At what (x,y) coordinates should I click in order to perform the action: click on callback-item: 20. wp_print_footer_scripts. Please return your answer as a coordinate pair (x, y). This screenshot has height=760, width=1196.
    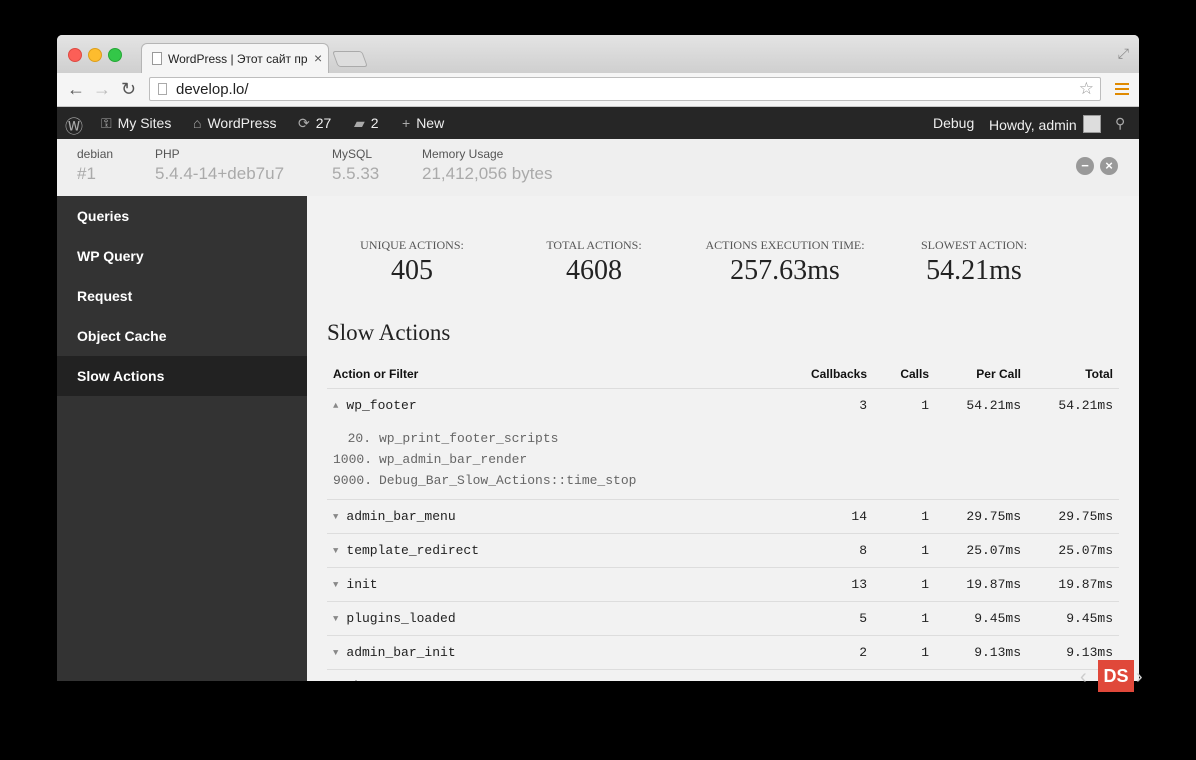
    Looking at the image, I should click on (723, 438).